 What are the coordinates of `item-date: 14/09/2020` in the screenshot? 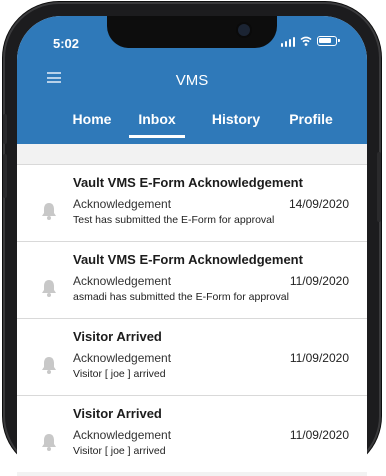 It's located at (318, 204).